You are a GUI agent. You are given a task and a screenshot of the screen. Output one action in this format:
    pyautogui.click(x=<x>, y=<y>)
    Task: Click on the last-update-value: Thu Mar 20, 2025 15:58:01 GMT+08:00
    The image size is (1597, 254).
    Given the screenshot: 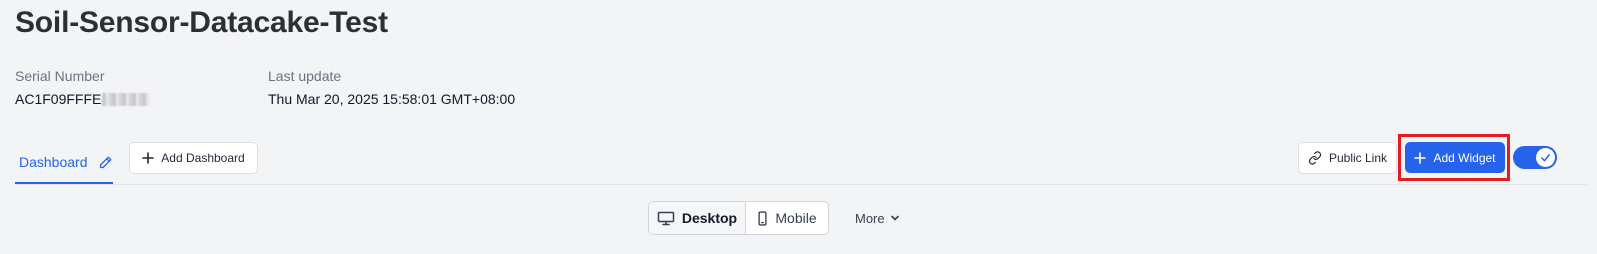 What is the action you would take?
    pyautogui.click(x=392, y=99)
    